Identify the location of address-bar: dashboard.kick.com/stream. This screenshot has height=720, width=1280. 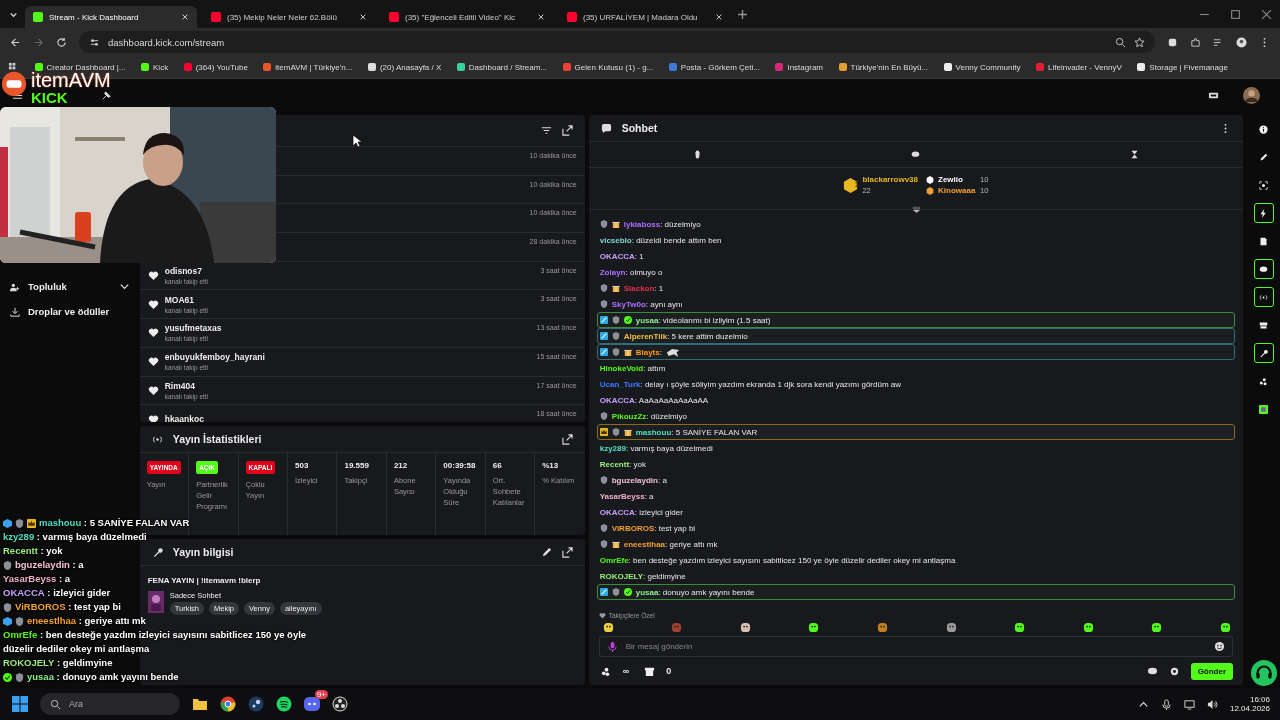
(617, 42).